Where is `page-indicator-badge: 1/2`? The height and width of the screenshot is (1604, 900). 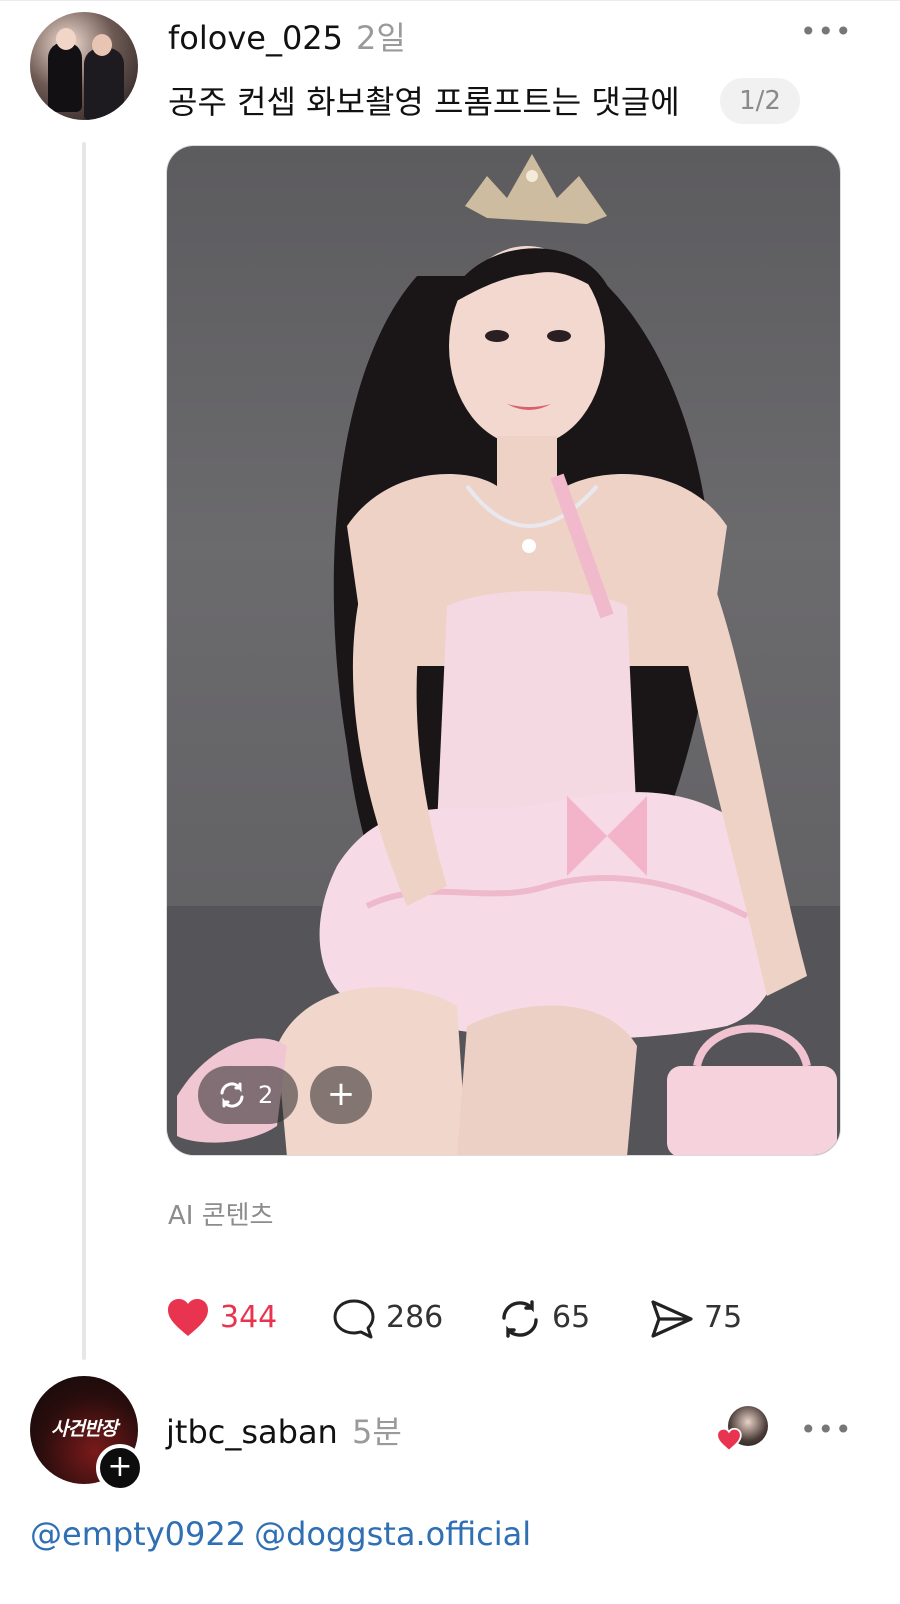
page-indicator-badge: 1/2 is located at coordinates (760, 101).